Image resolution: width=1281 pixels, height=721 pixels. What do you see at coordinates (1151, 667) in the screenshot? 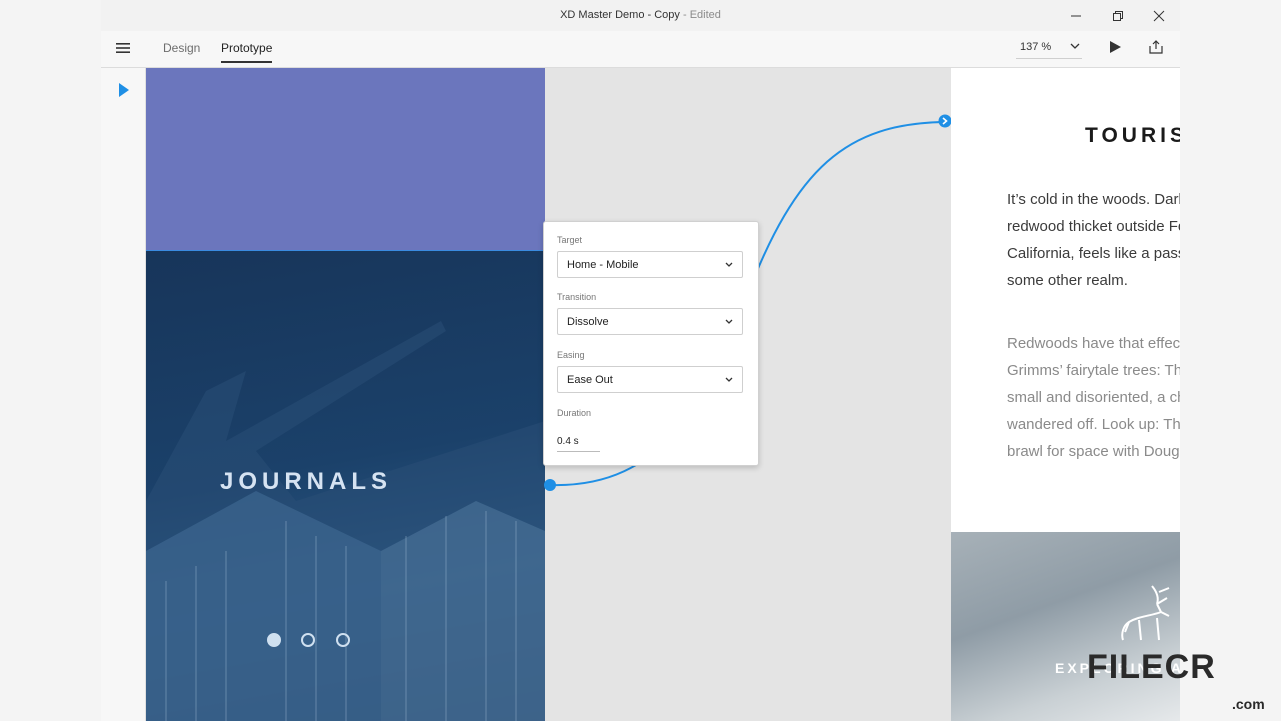
I see `watermark-logo: FILECR` at bounding box center [1151, 667].